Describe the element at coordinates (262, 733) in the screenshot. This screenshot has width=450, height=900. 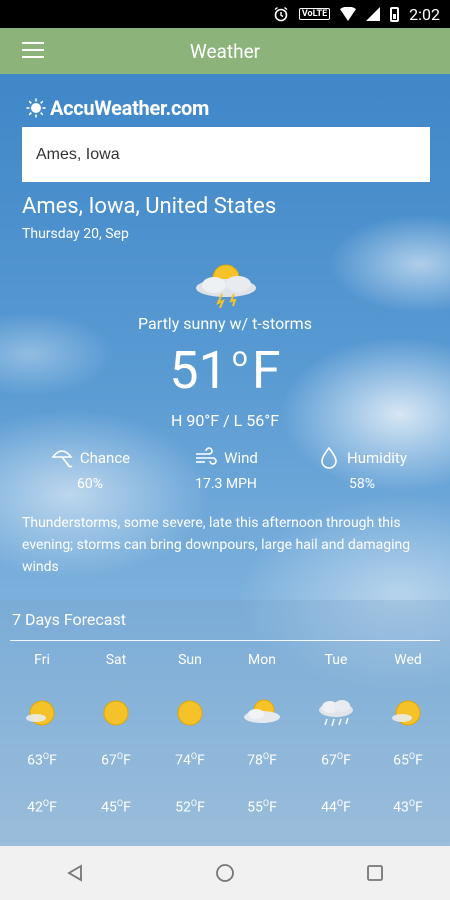
I see `forecast-day: Mon 78OF 55OF` at that location.